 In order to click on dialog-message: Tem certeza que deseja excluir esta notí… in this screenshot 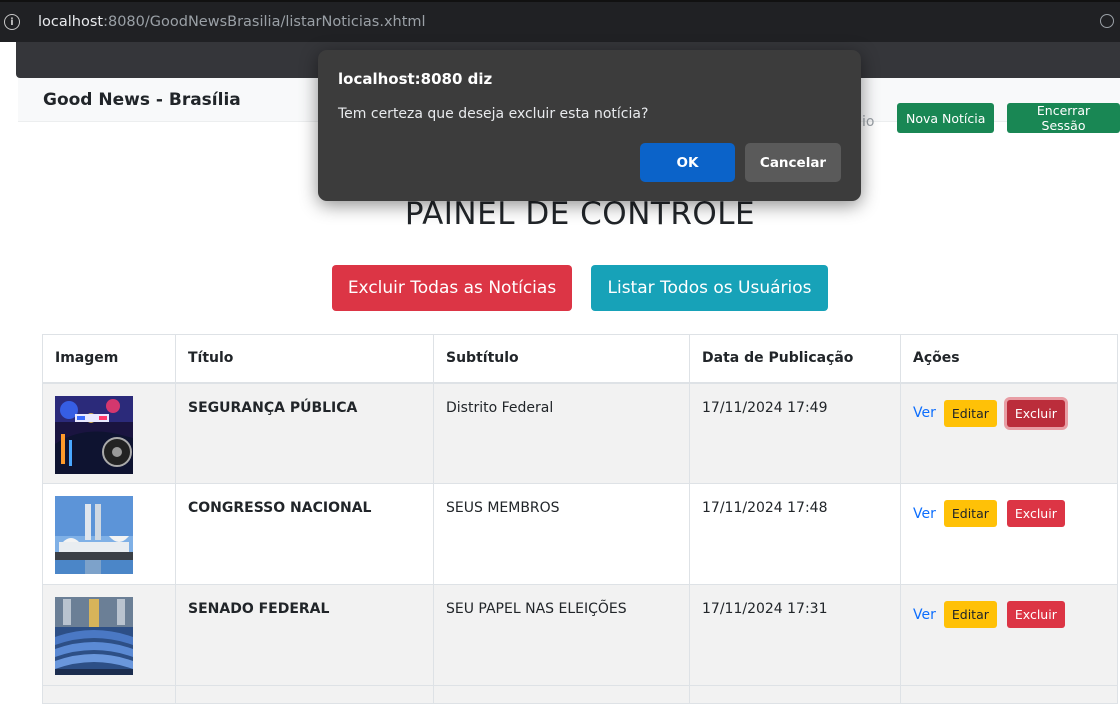, I will do `click(493, 114)`.